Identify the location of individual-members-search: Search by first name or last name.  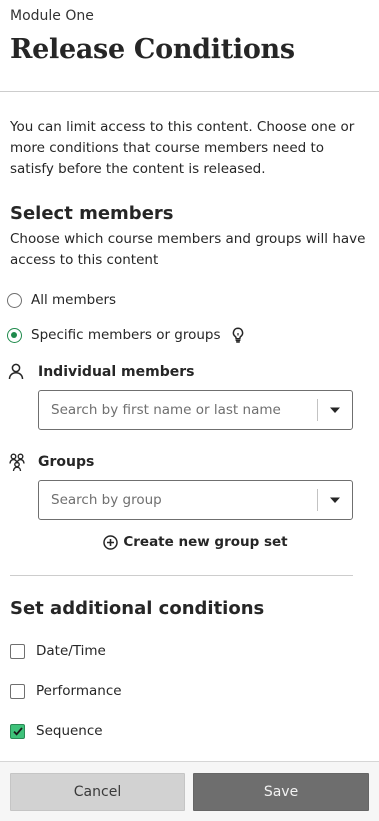
(195, 410).